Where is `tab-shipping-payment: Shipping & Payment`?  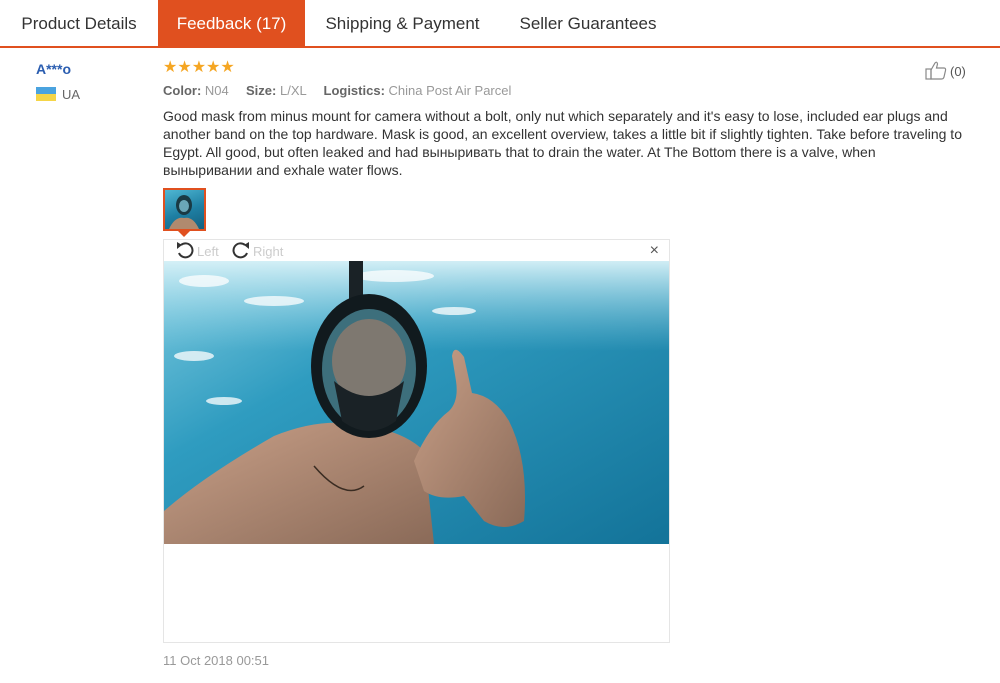 tab-shipping-payment: Shipping & Payment is located at coordinates (402, 23).